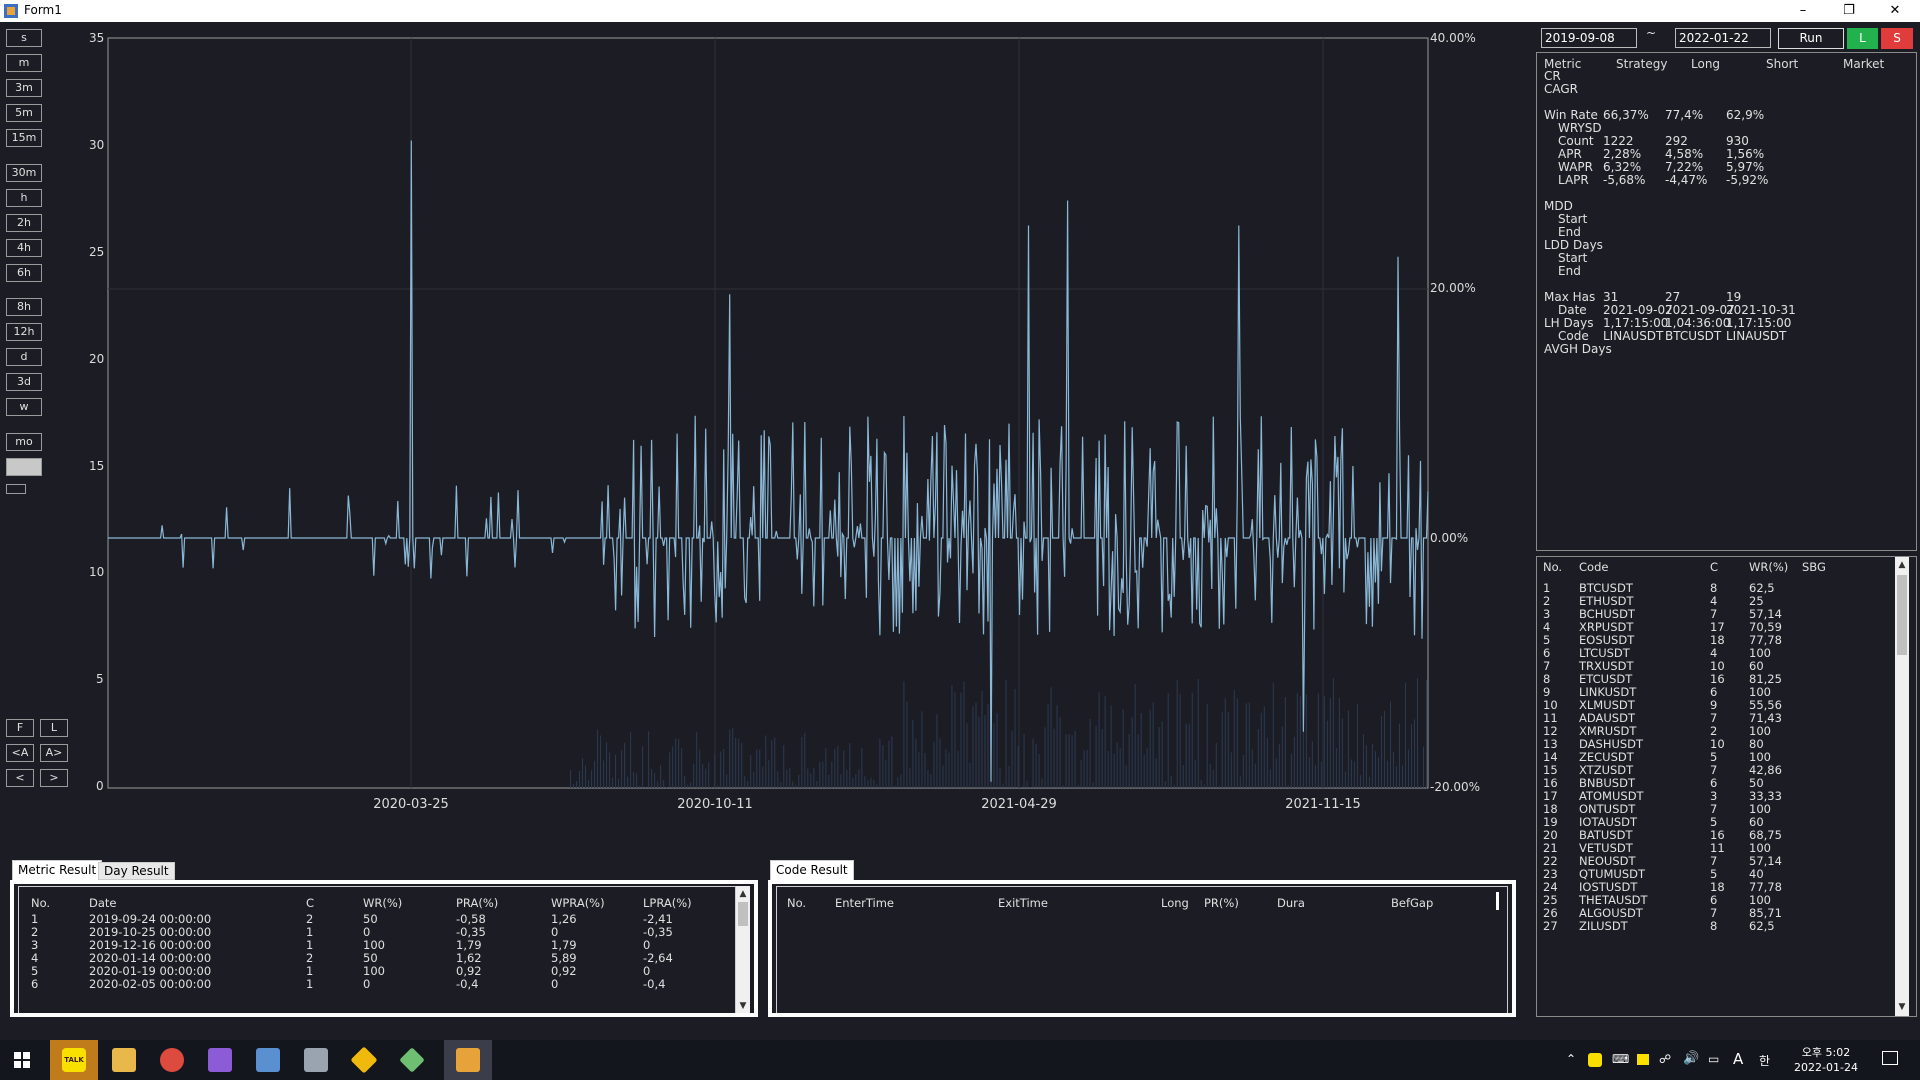 Image resolution: width=1920 pixels, height=1080 pixels. What do you see at coordinates (1715, 822) in the screenshot?
I see `code-list-row: 19 IOTAUSDT 5 60` at bounding box center [1715, 822].